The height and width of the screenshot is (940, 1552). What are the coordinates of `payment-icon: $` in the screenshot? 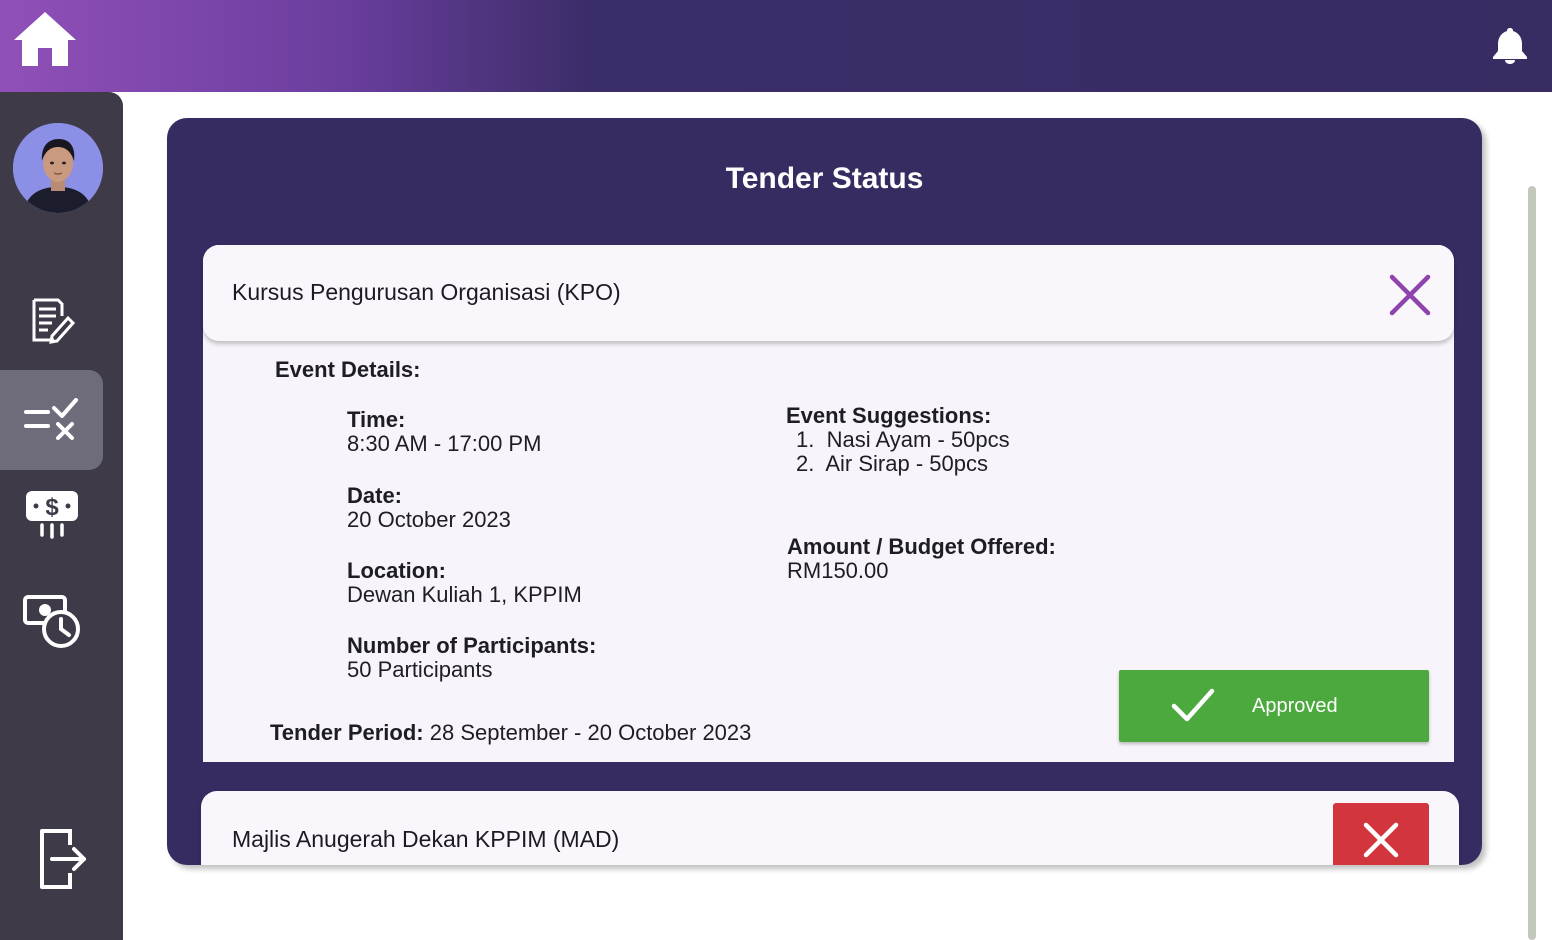 It's located at (51, 515).